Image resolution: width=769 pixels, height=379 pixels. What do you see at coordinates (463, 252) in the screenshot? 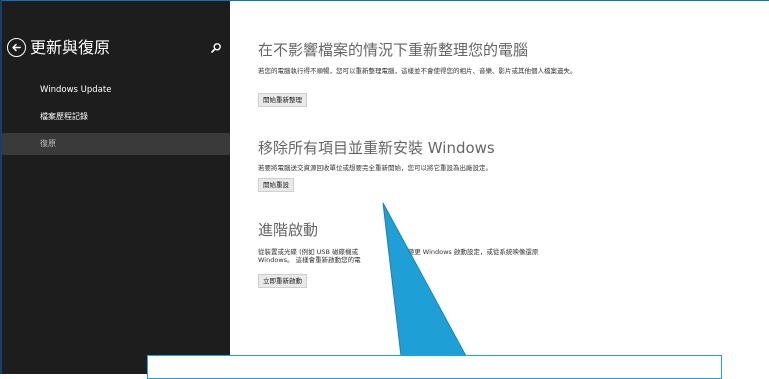
I see `advanced-startup-desc-part2: 啟動、變更 Windows 啟動設定，或從系統映像還原` at bounding box center [463, 252].